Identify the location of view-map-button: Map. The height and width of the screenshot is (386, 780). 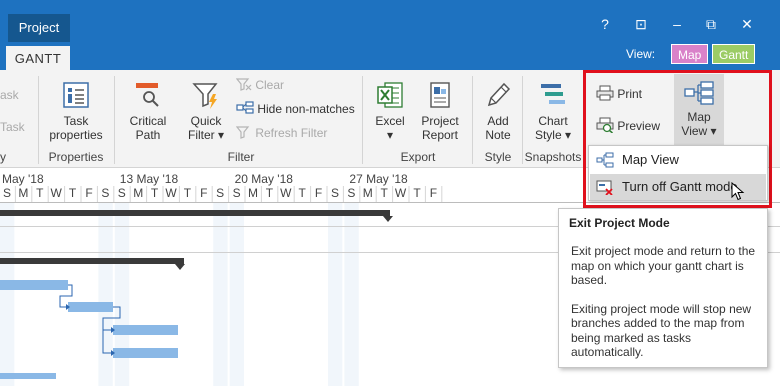
(690, 54).